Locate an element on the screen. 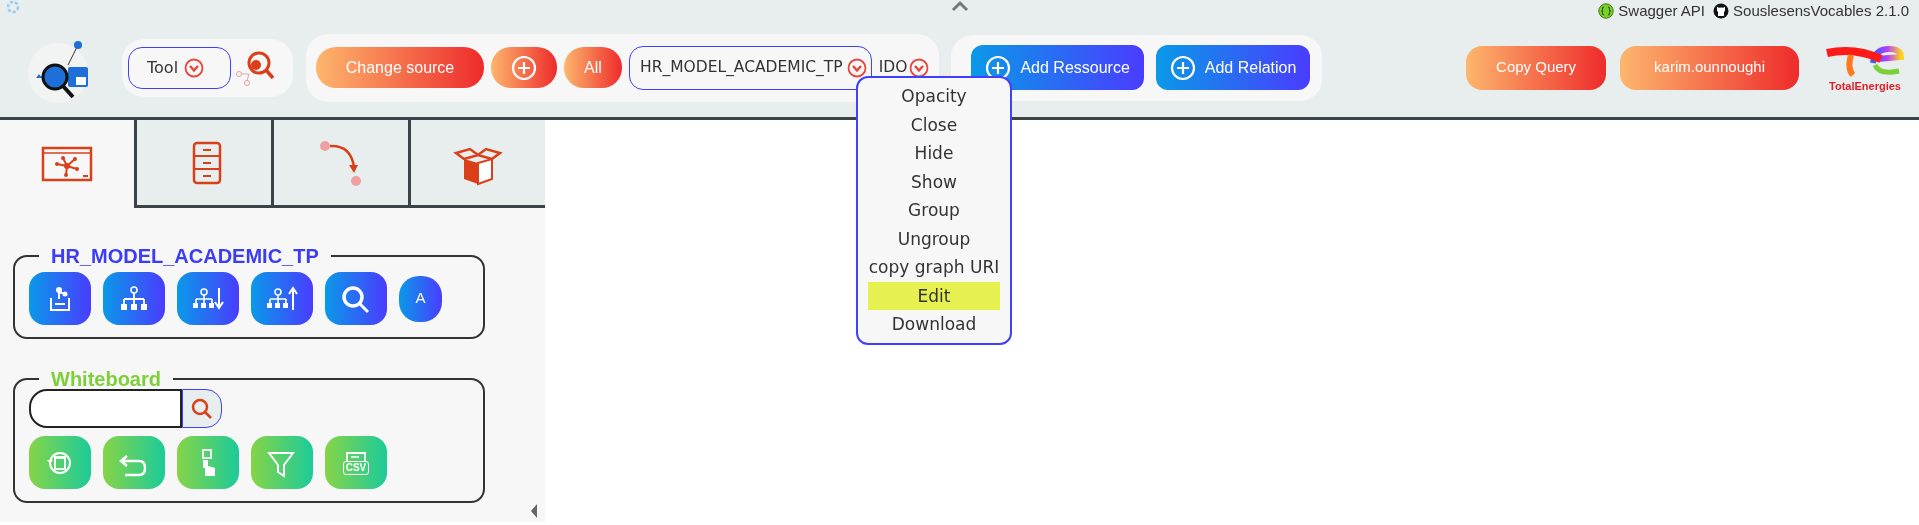 Image resolution: width=1919 pixels, height=525 pixels. spinner-icon is located at coordinates (13, 7).